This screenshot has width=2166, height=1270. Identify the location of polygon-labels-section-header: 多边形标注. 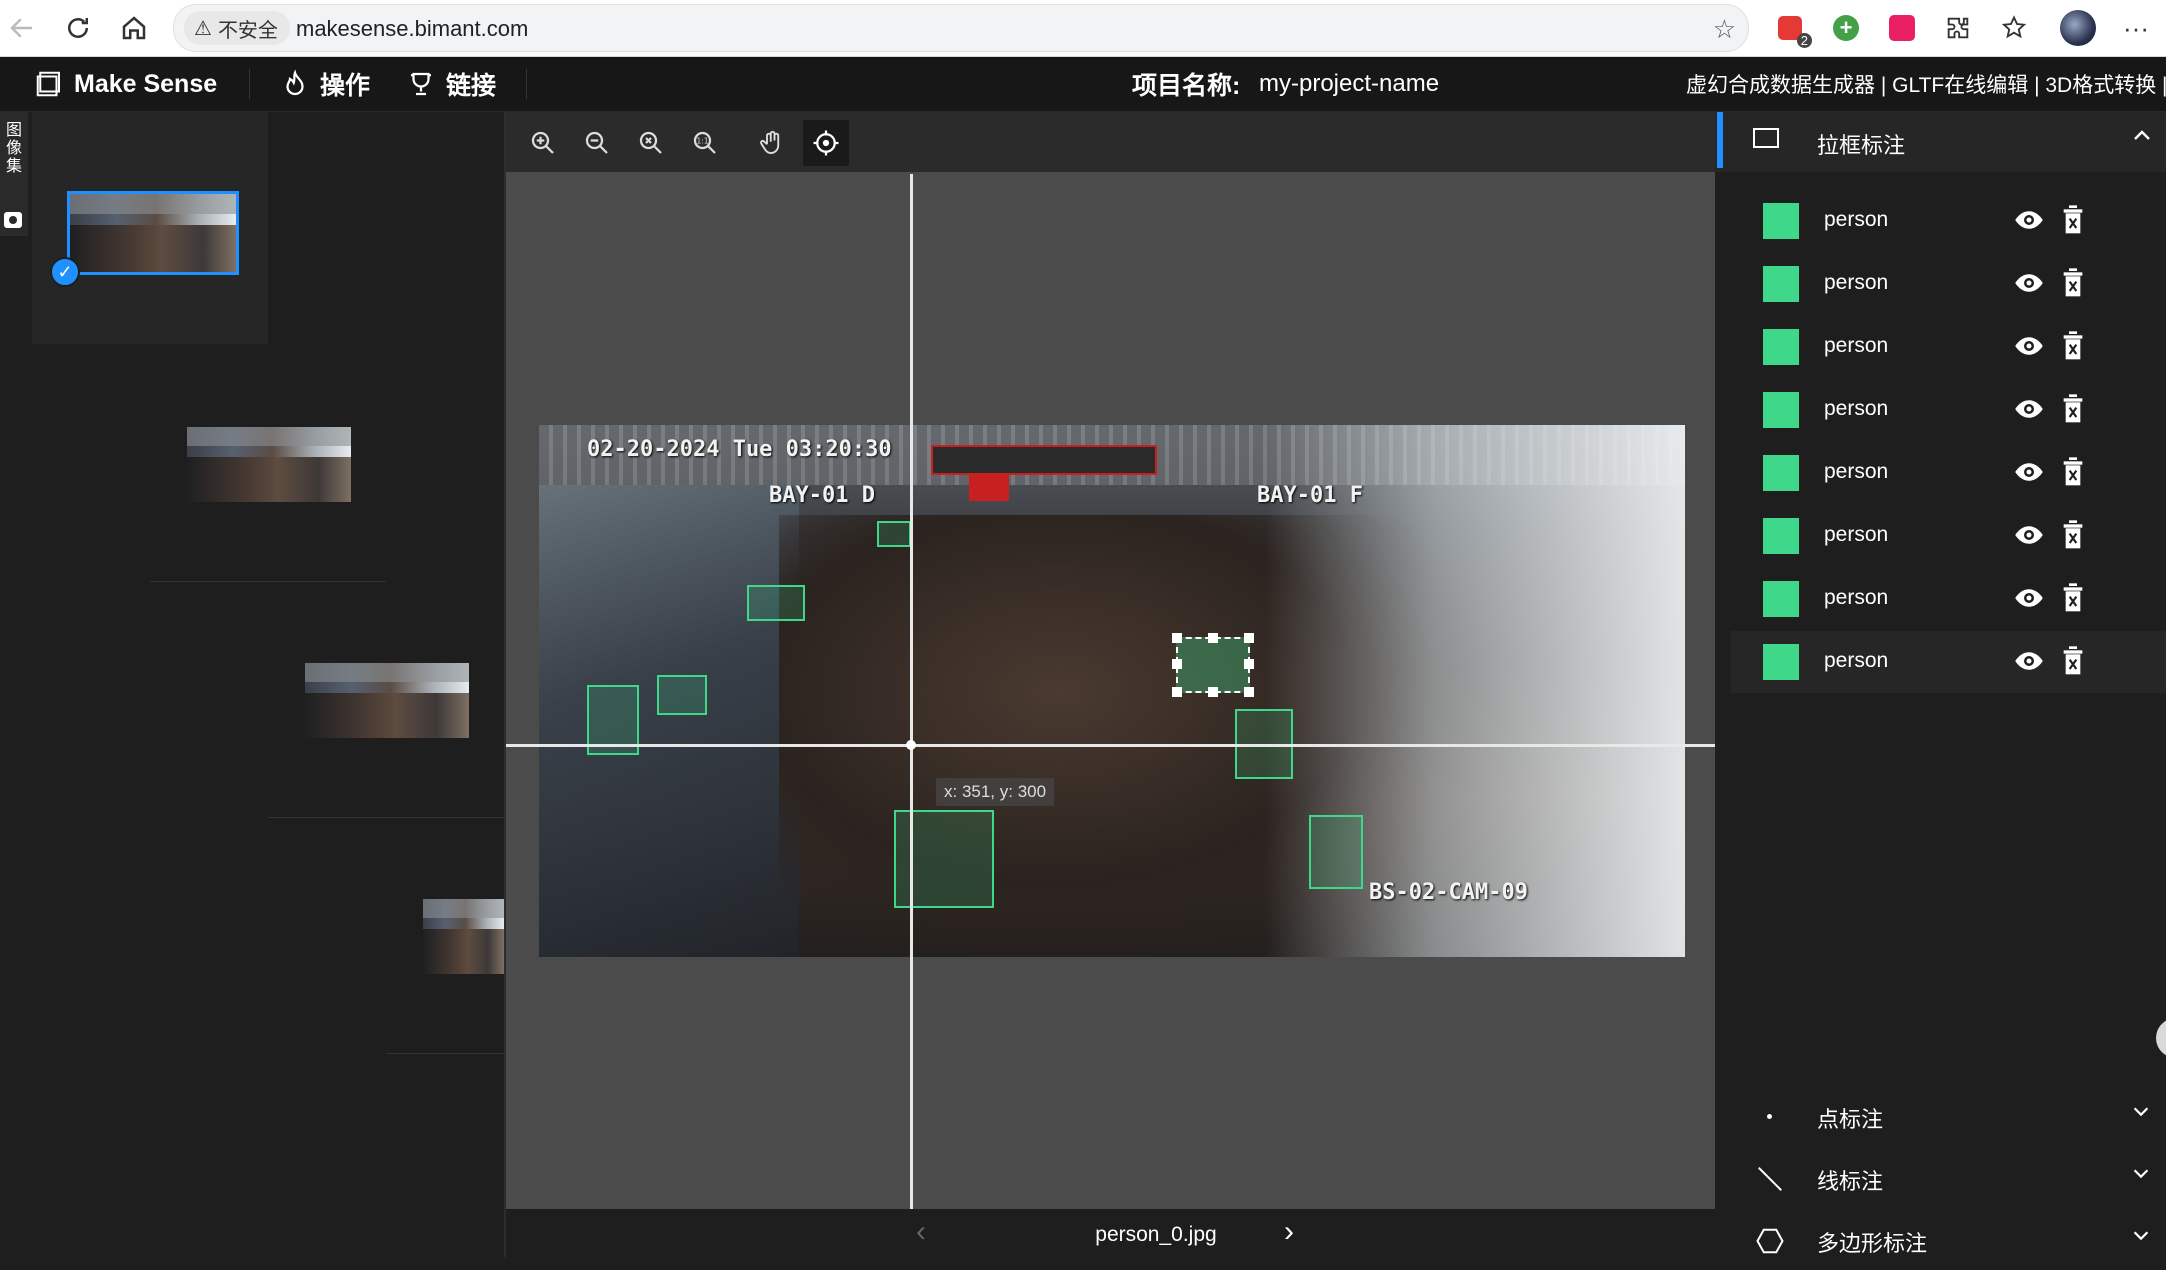
(1940, 1239).